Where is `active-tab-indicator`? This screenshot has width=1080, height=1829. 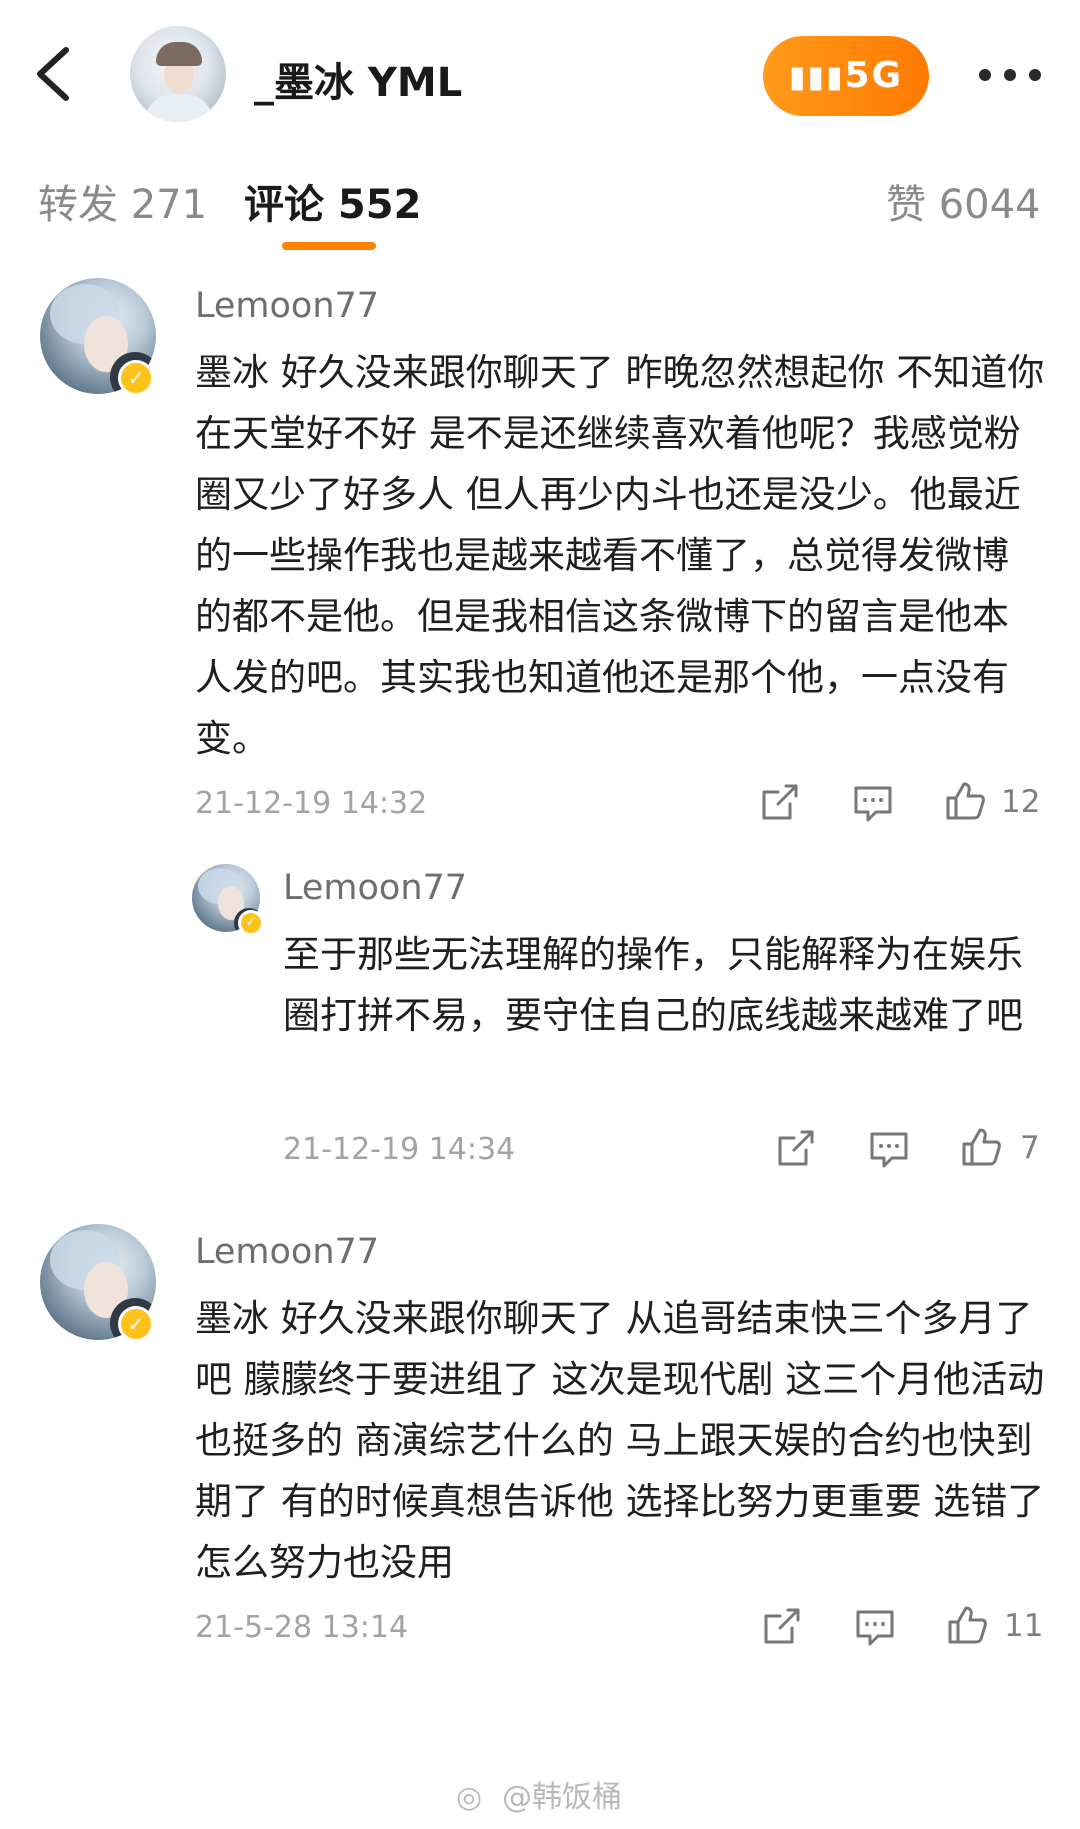
active-tab-indicator is located at coordinates (329, 246).